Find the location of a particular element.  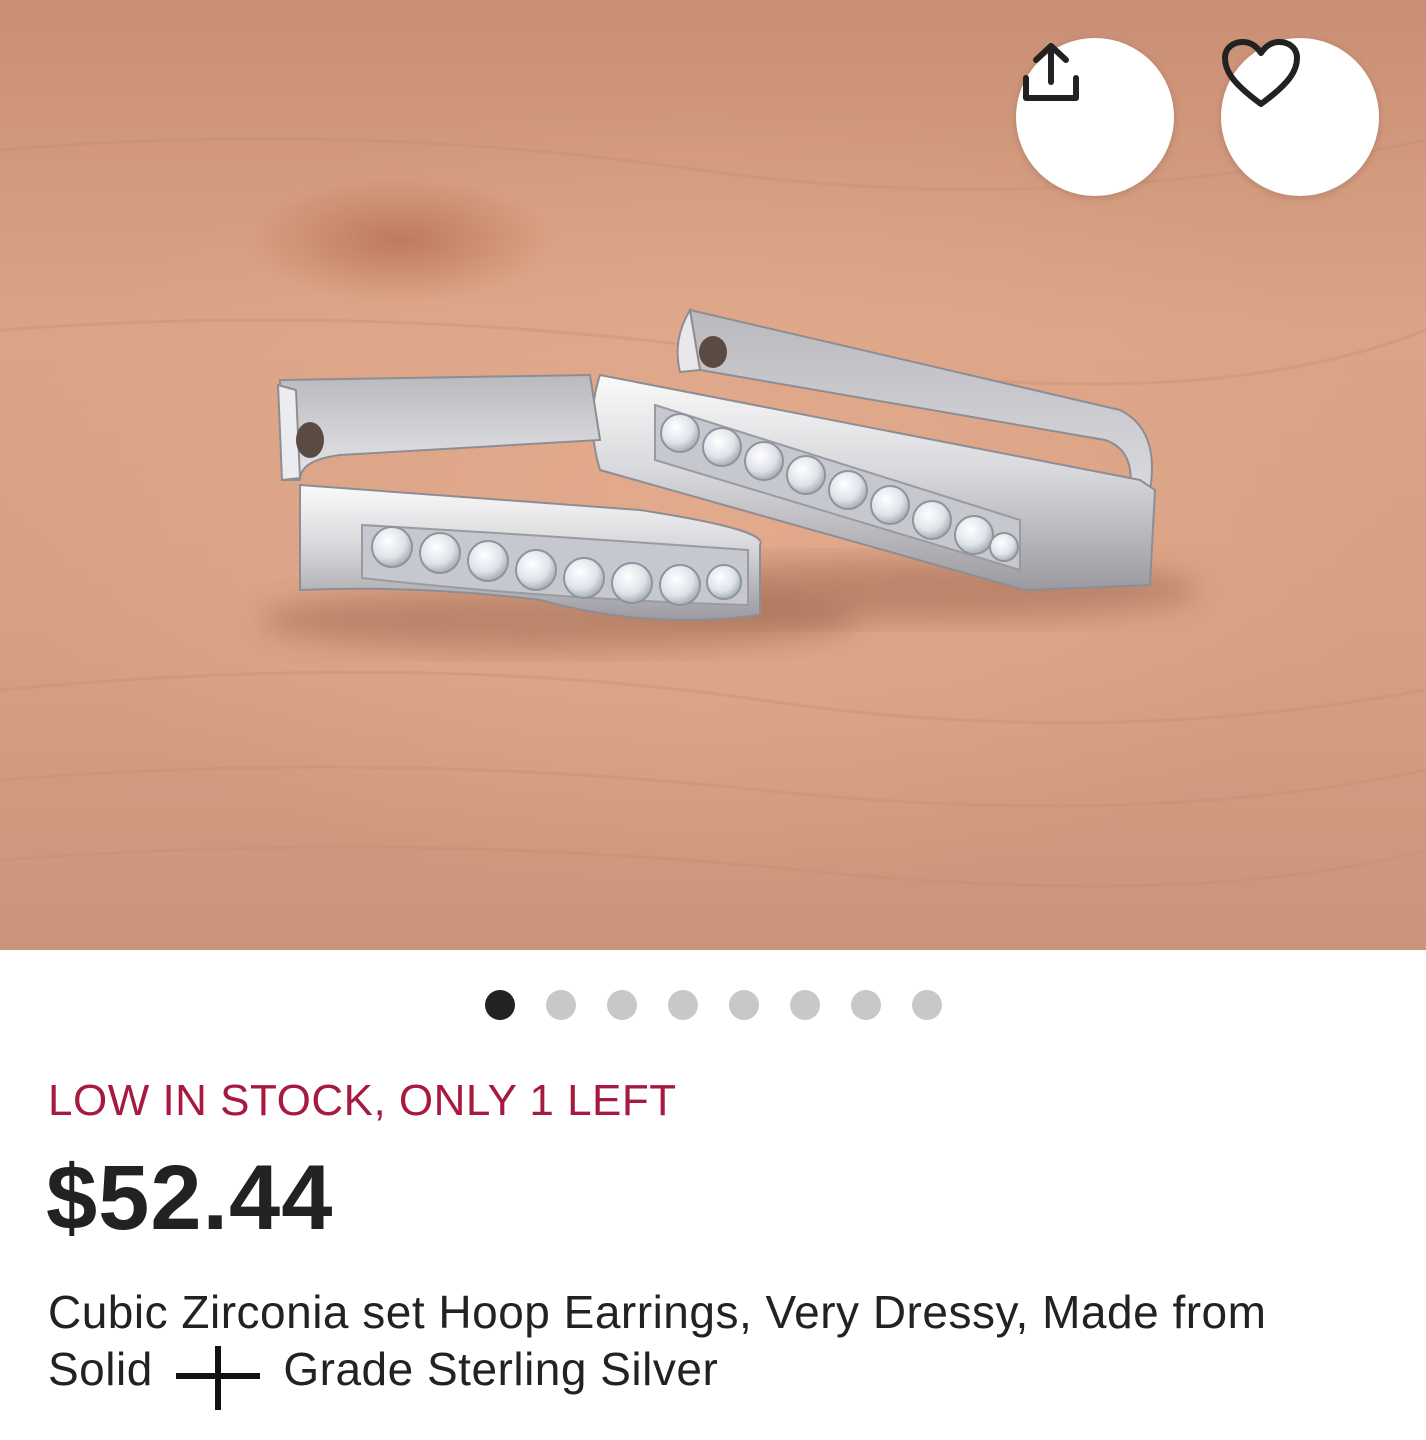

stock-notice: LOW IN STOCK, ONLY 1 LEFT is located at coordinates (362, 1100).